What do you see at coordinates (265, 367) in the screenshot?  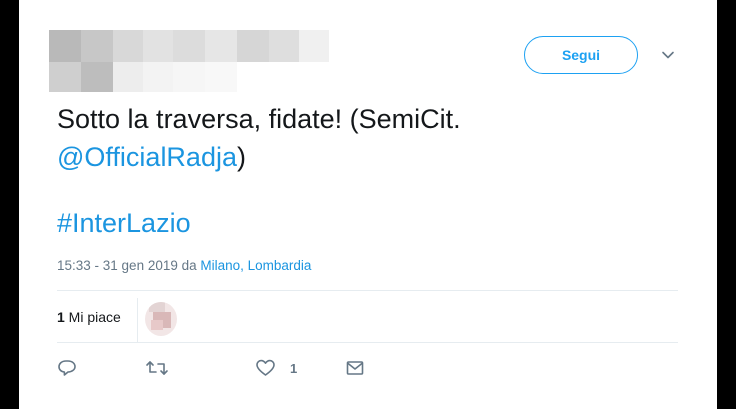 I see `heart-icon` at bounding box center [265, 367].